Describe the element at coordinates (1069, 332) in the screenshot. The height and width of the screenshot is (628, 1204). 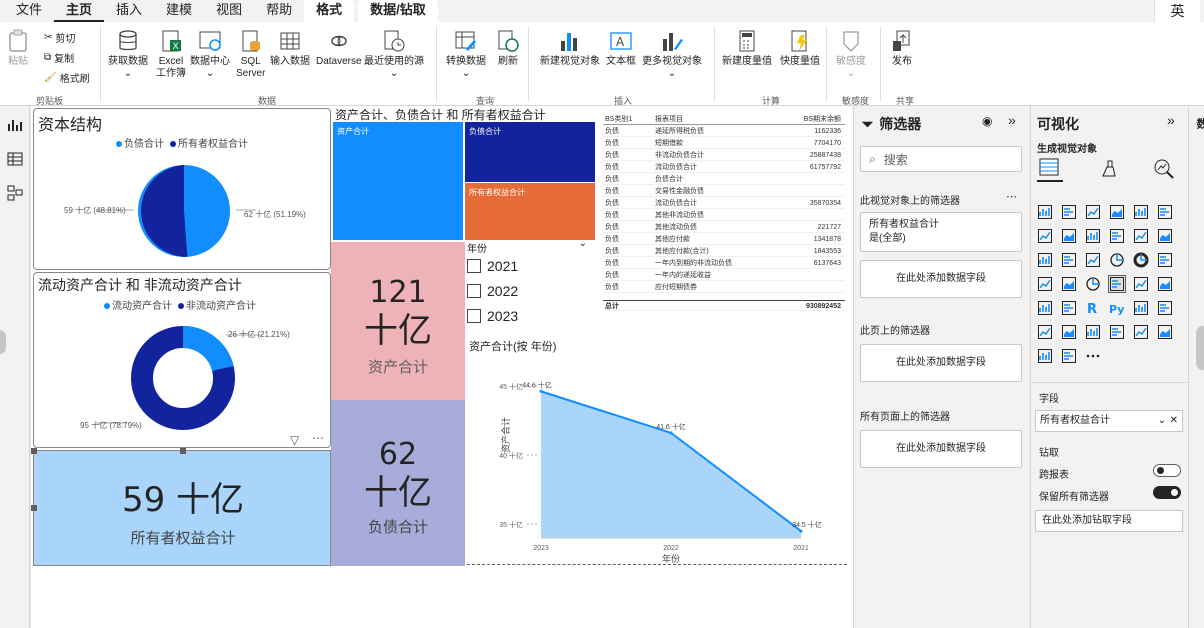
I see `qa-visual-icon` at that location.